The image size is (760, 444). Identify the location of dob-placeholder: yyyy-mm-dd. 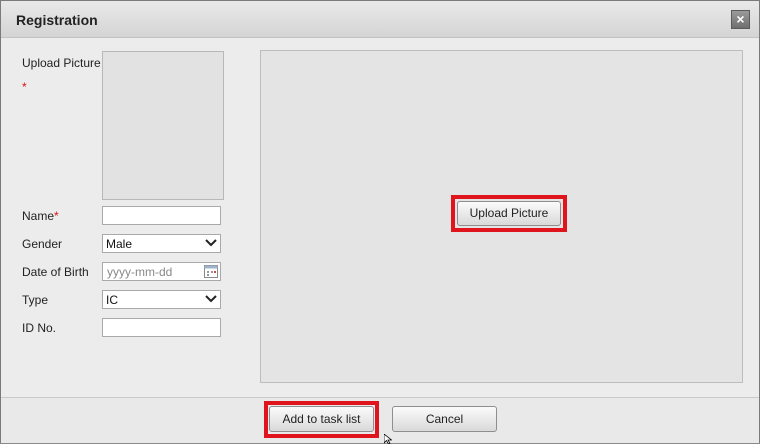
(140, 272).